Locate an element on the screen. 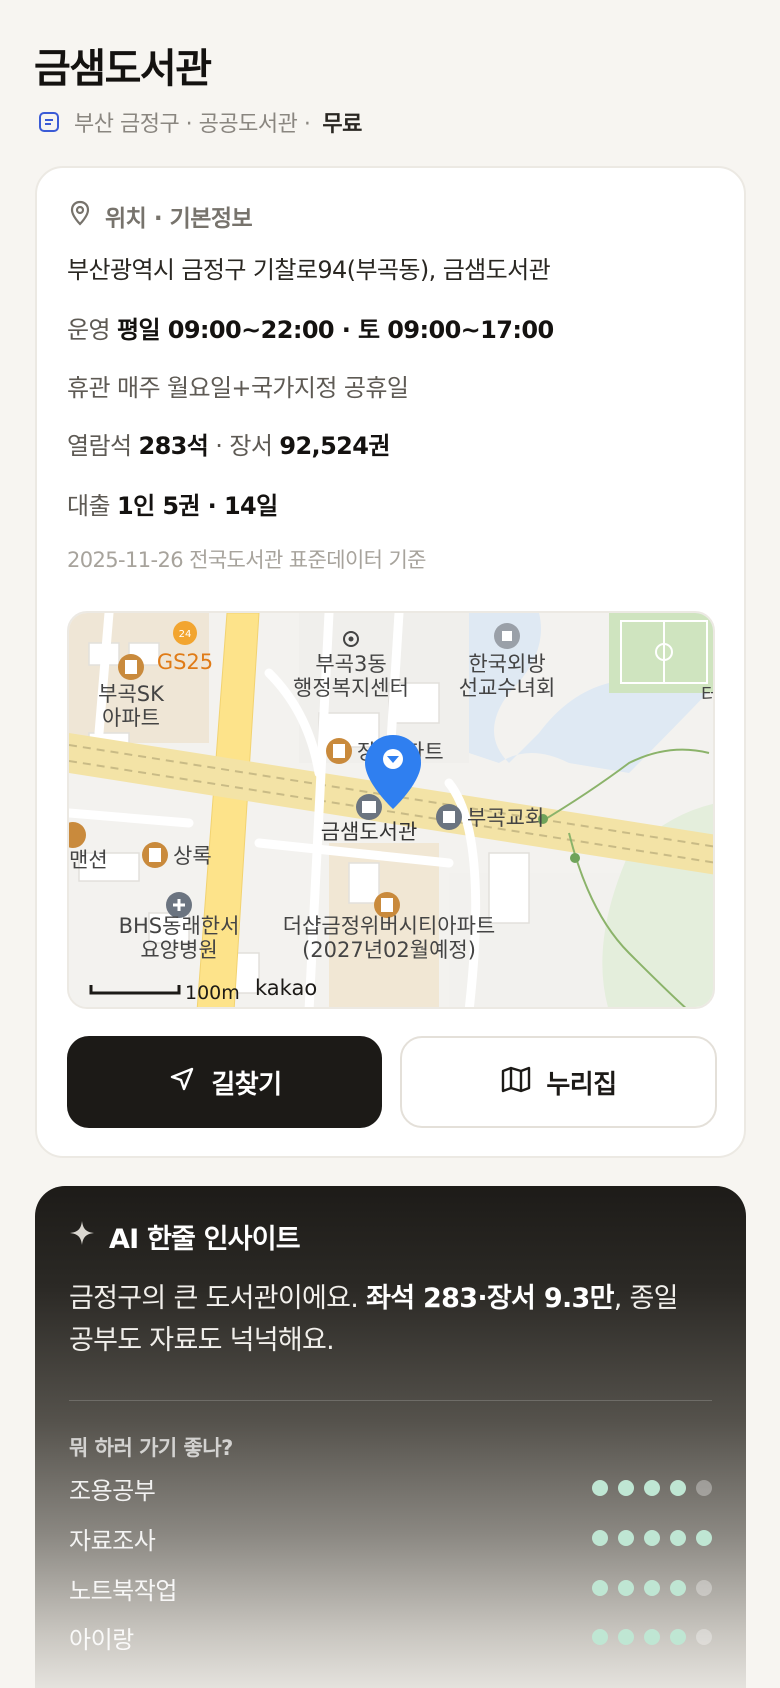 The height and width of the screenshot is (1688, 780). hours-value: 평일 09:00~22:00 · 토 09:00~17:00 is located at coordinates (335, 330).